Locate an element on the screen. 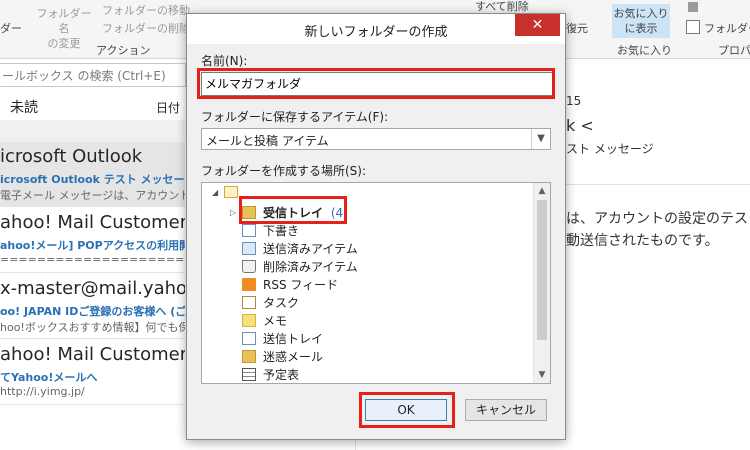 Image resolution: width=750 pixels, height=450 pixels. list-group-band is located at coordinates (92, 131).